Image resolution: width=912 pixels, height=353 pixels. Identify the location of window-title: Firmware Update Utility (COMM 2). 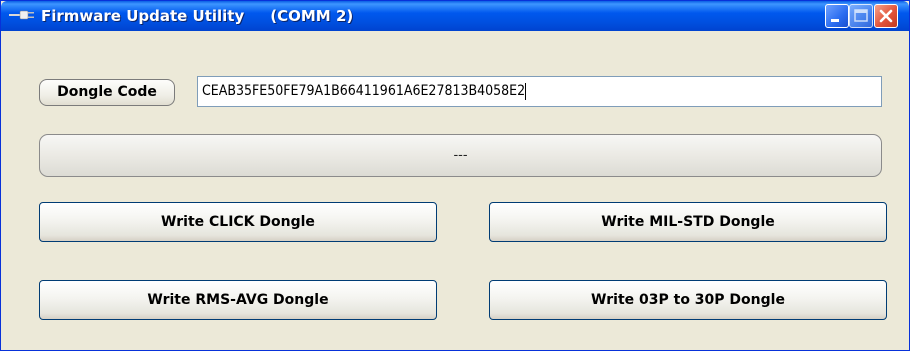
(197, 16).